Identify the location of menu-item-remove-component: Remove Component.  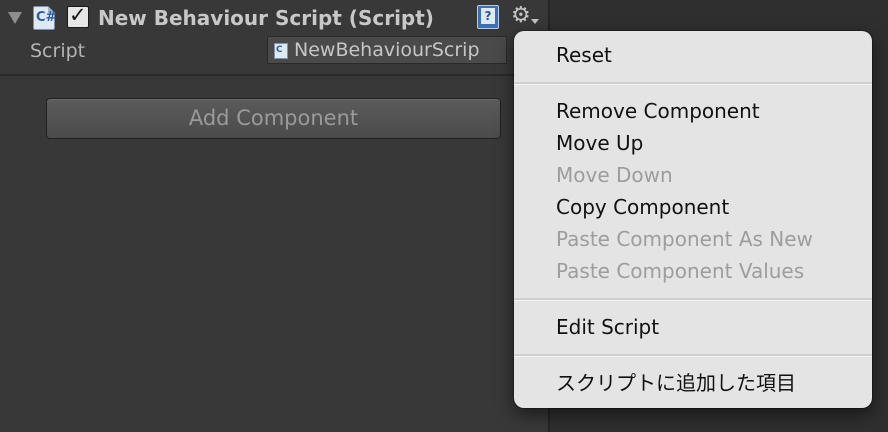
(658, 111).